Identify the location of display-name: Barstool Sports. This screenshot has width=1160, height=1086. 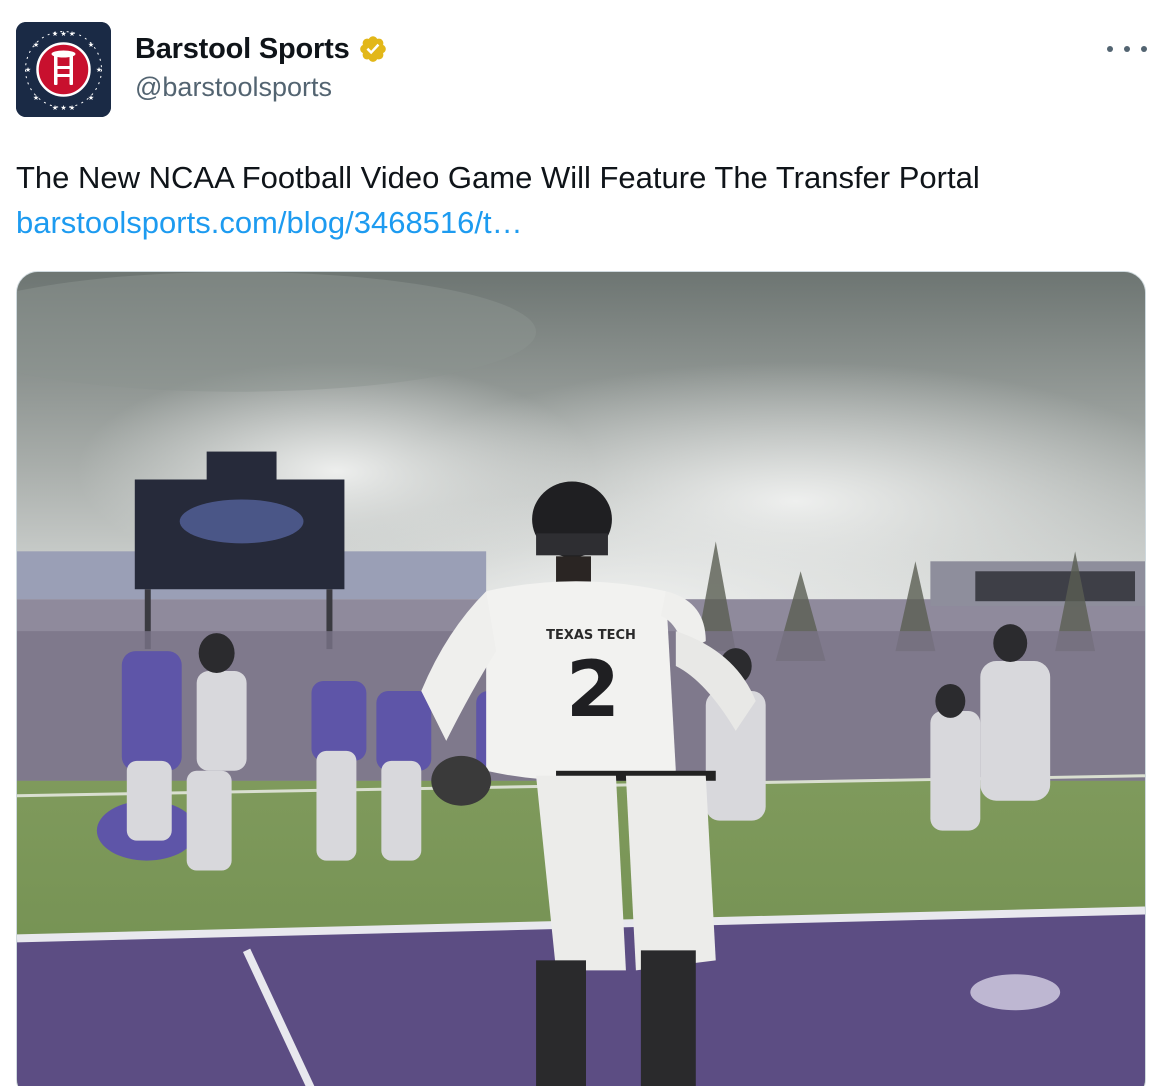
(242, 49).